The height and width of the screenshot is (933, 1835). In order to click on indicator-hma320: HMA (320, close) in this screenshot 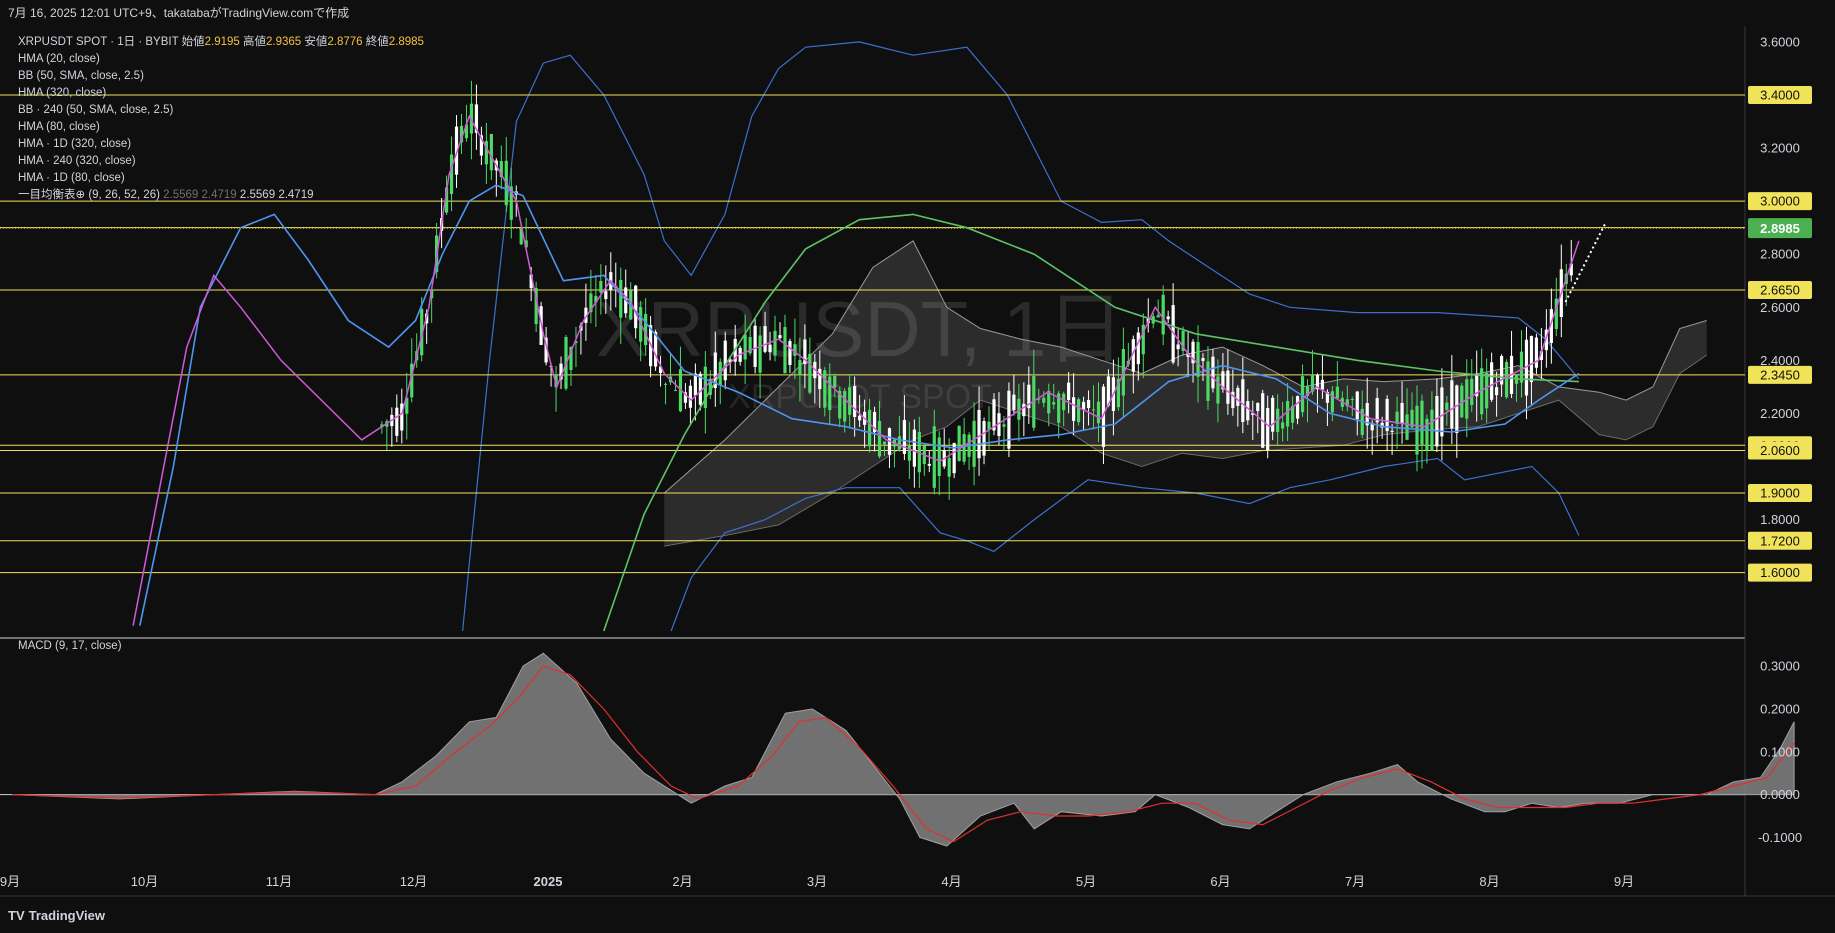, I will do `click(221, 93)`.